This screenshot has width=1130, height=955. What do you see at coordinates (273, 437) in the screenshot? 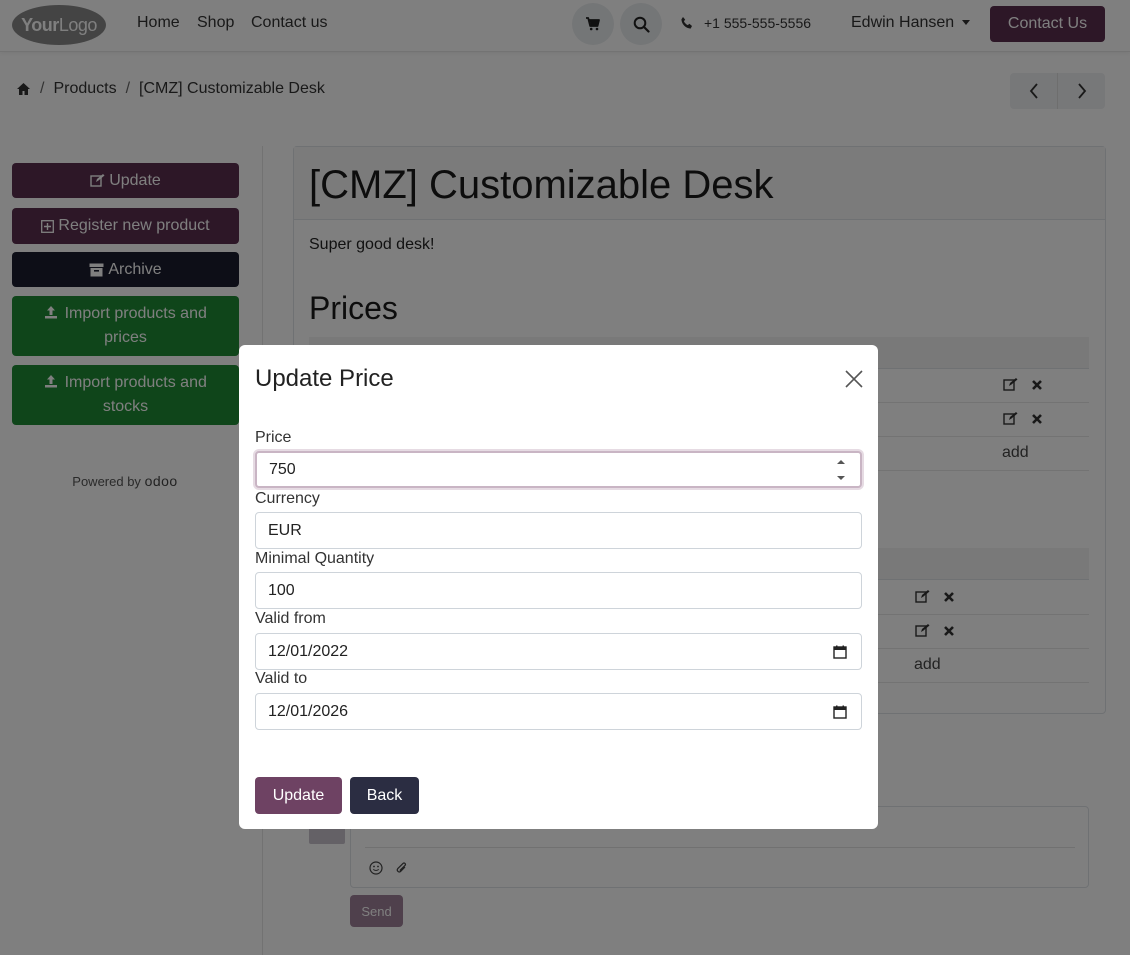
I see `price-label: Price` at bounding box center [273, 437].